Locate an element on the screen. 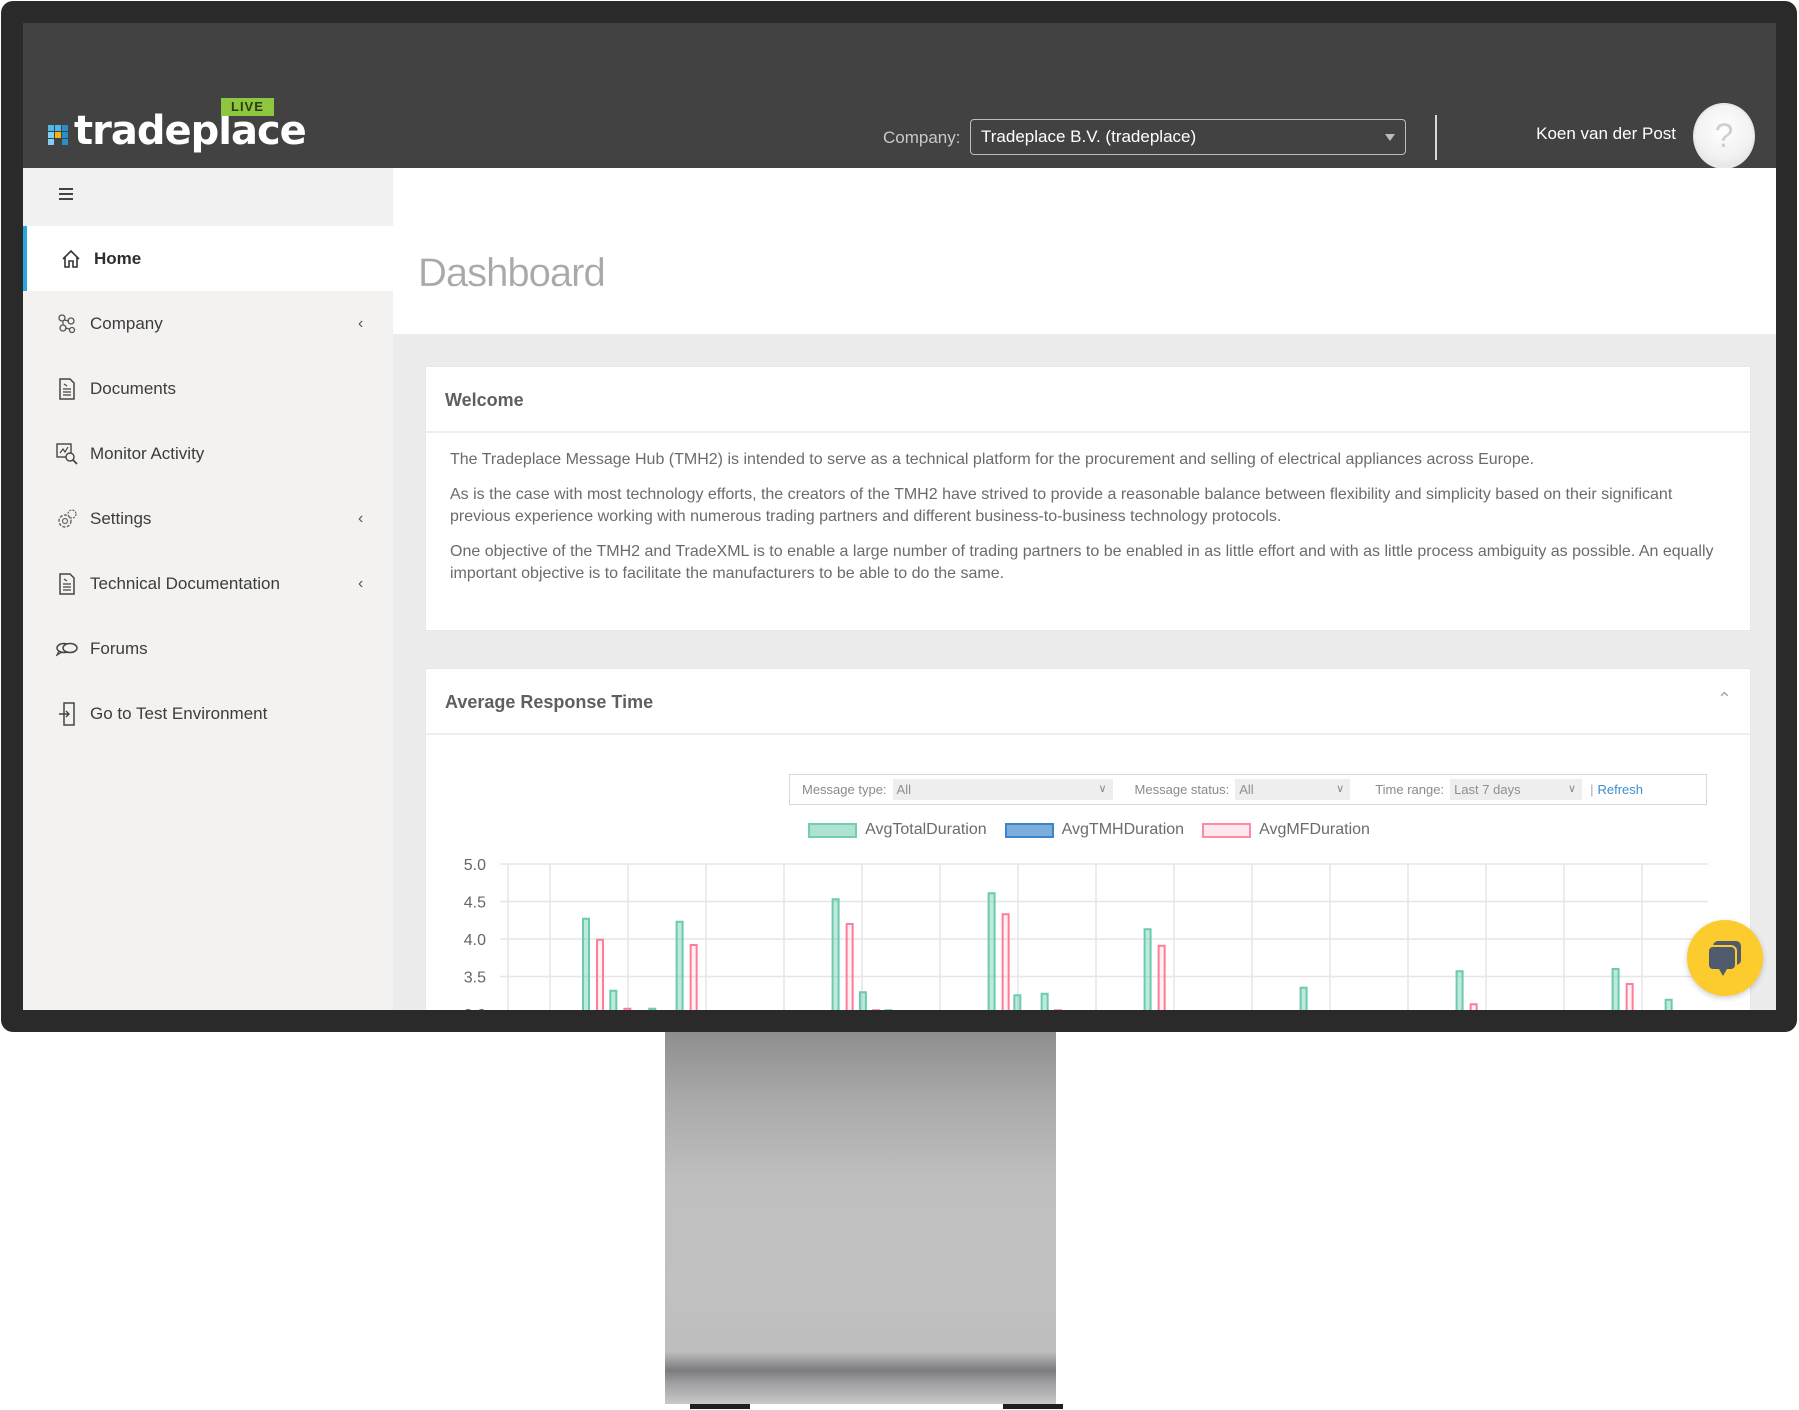  y-tick-label: 5.0 is located at coordinates (475, 865).